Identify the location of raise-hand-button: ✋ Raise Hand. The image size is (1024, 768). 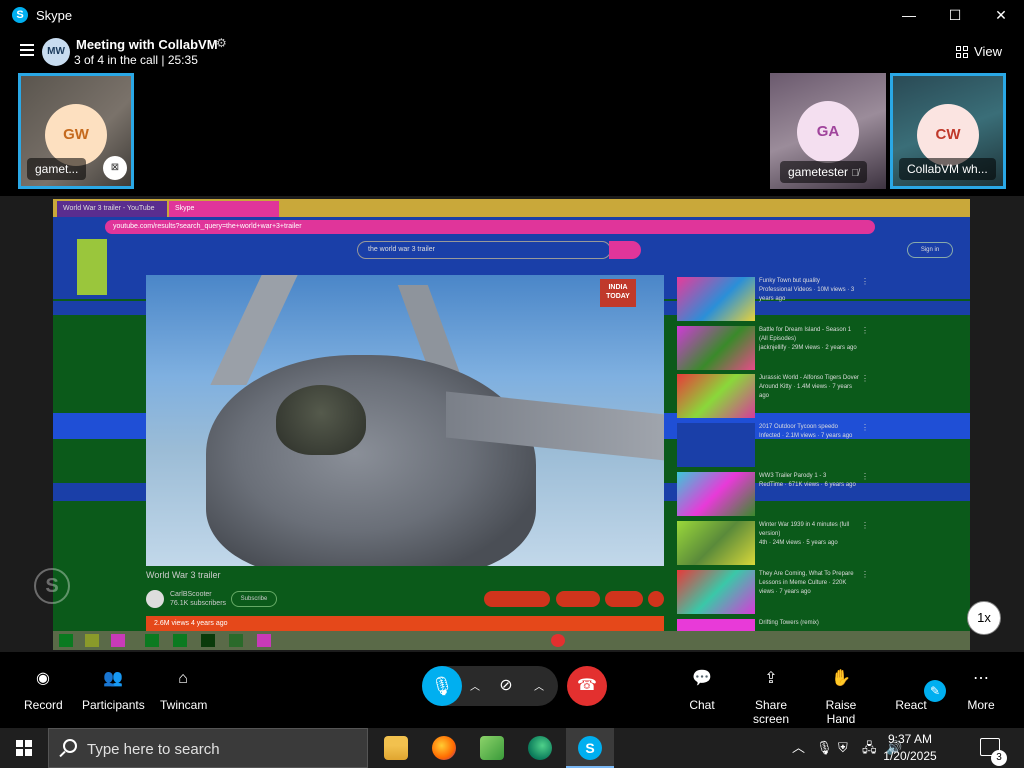
(841, 697).